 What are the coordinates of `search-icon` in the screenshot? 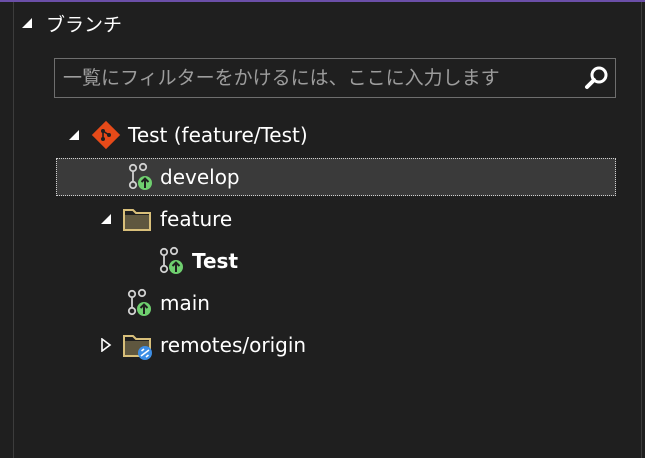 It's located at (597, 78).